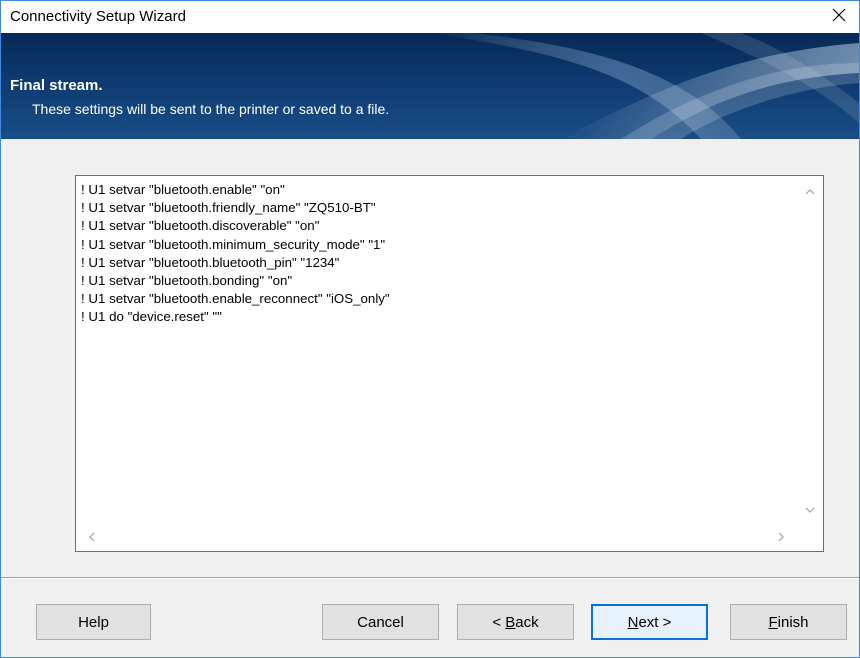 The image size is (860, 658). Describe the element at coordinates (93, 622) in the screenshot. I see `help-button: Help` at that location.